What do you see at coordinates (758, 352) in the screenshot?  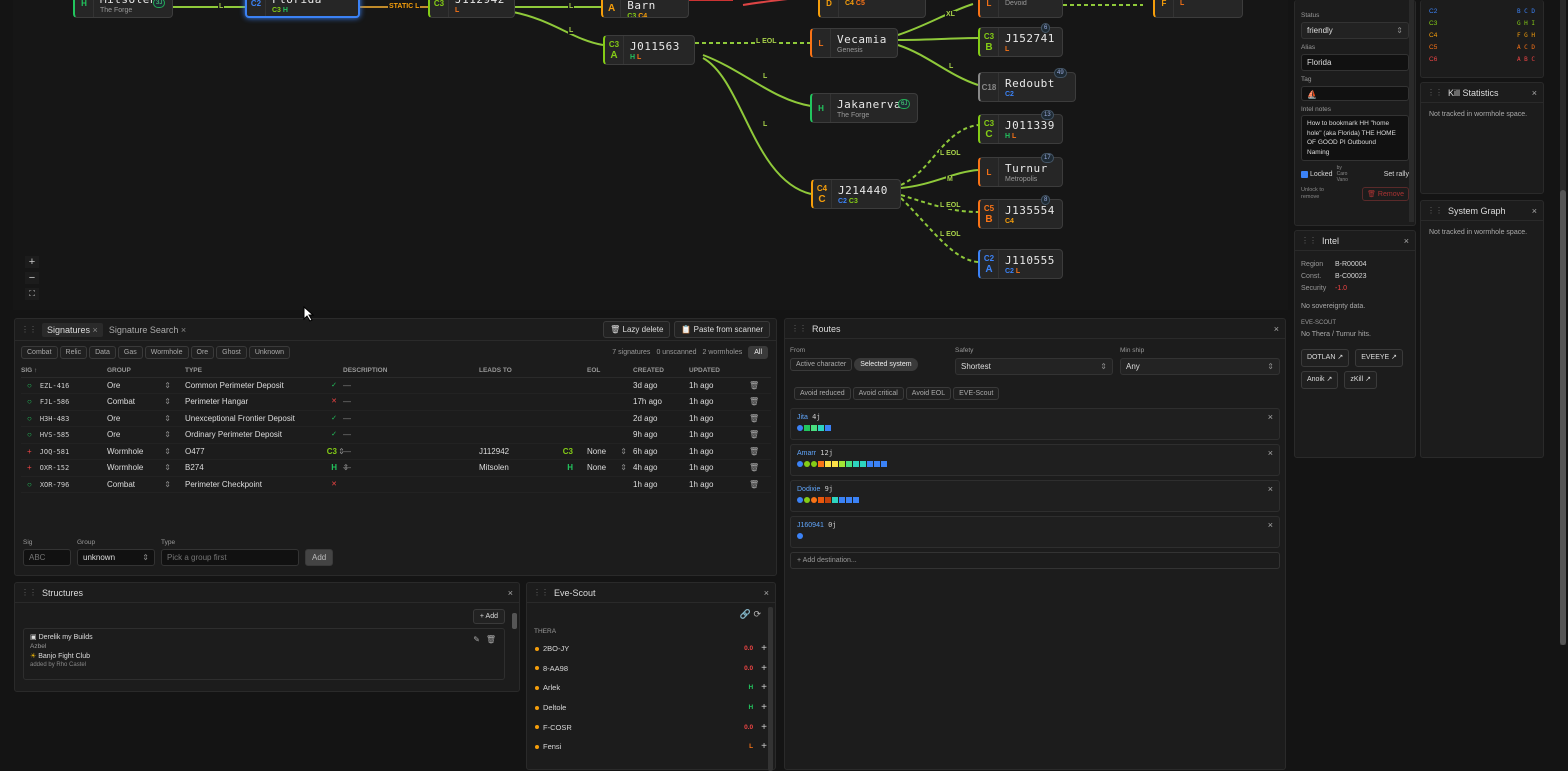 I see `filter-all: All` at bounding box center [758, 352].